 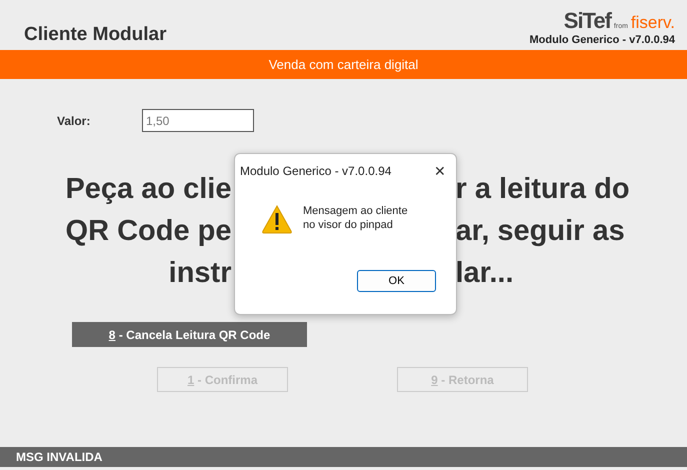 I want to click on banner: Venda com carteira digital, so click(x=343, y=64).